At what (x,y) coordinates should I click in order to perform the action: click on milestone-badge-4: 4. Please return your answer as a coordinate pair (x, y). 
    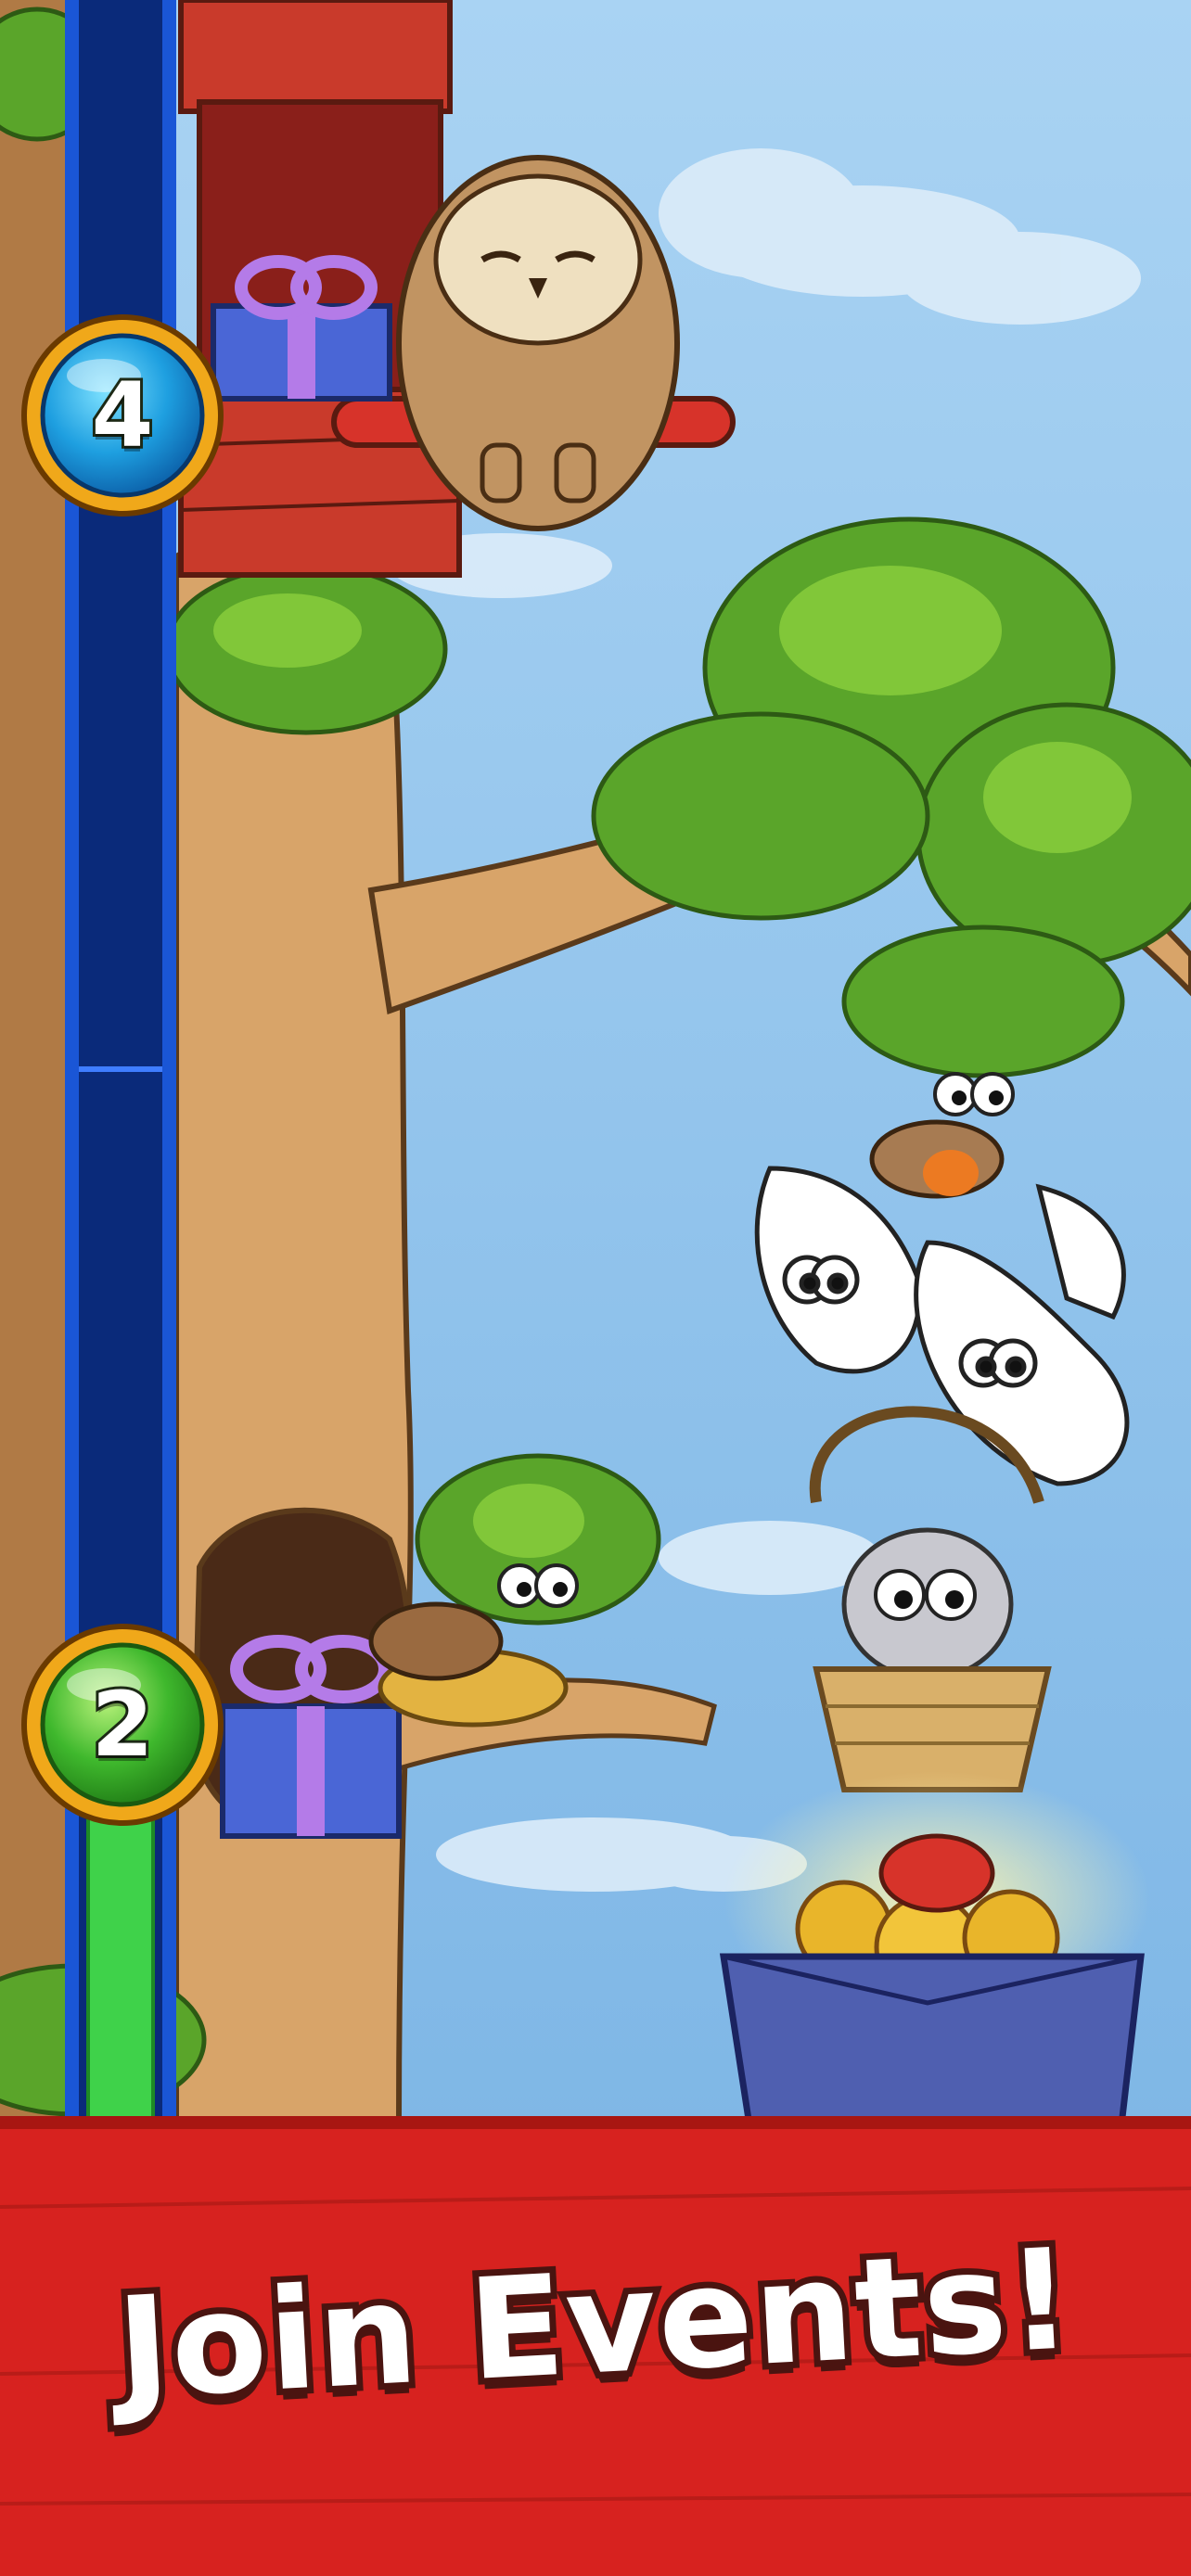
    Looking at the image, I should click on (122, 415).